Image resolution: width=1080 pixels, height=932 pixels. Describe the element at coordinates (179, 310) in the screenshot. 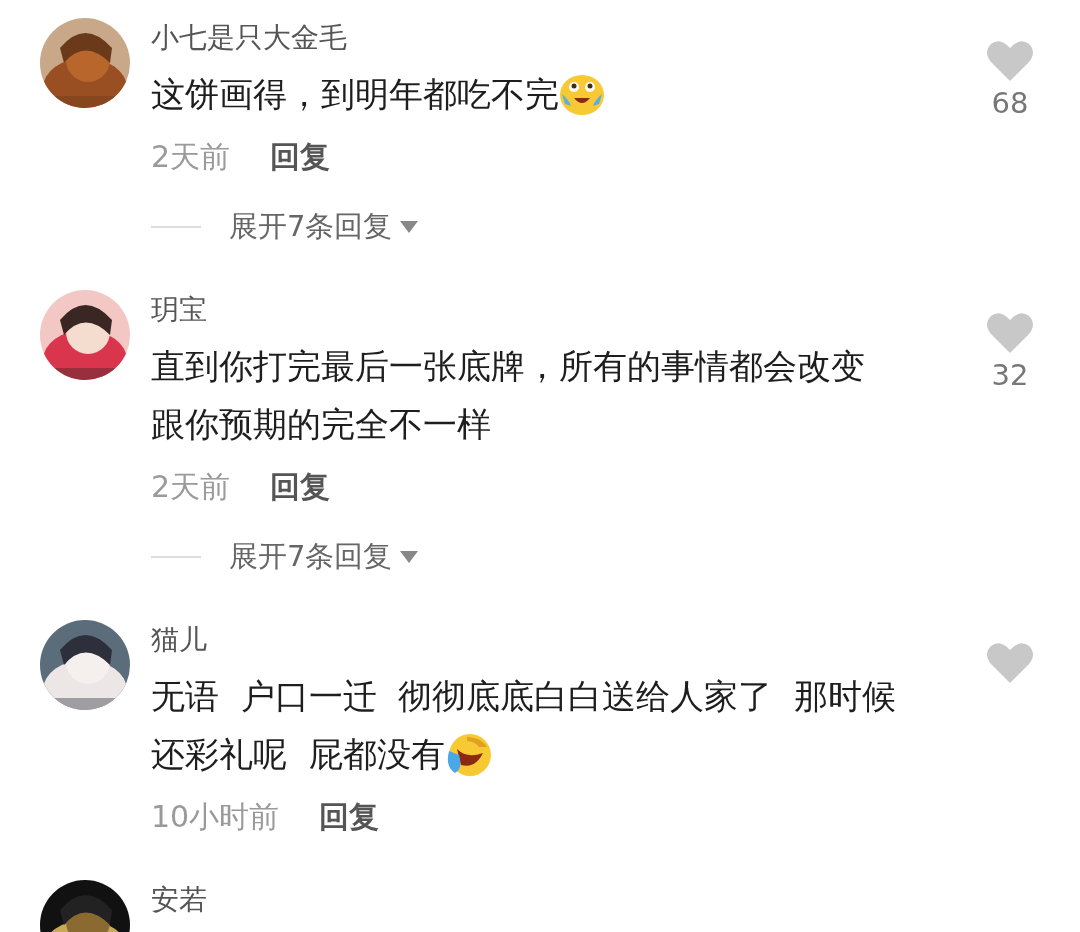

I see `user-name: 玥宝` at that location.